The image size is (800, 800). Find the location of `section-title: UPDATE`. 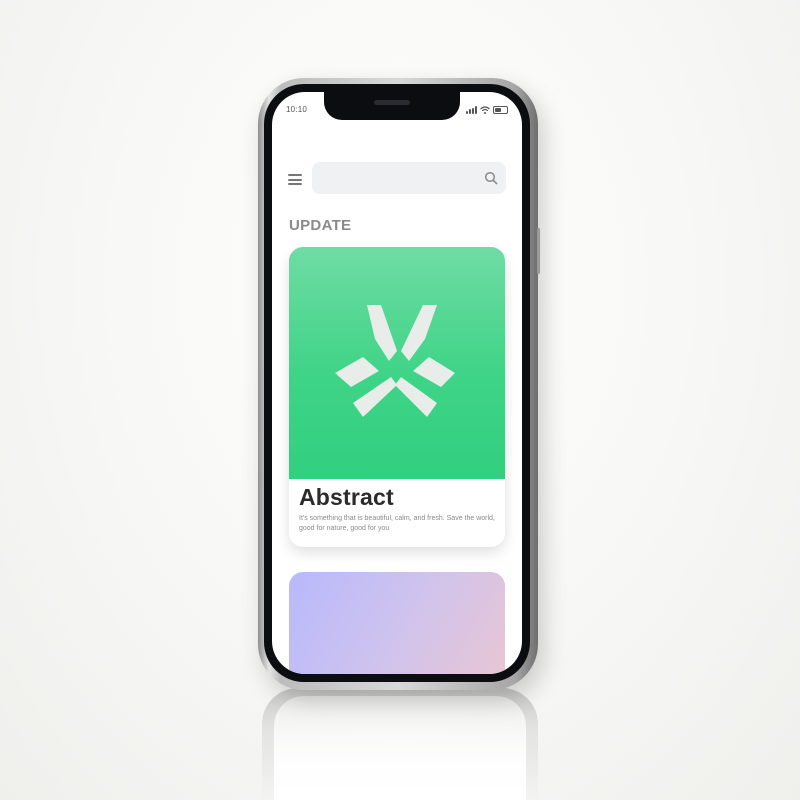

section-title: UPDATE is located at coordinates (320, 225).